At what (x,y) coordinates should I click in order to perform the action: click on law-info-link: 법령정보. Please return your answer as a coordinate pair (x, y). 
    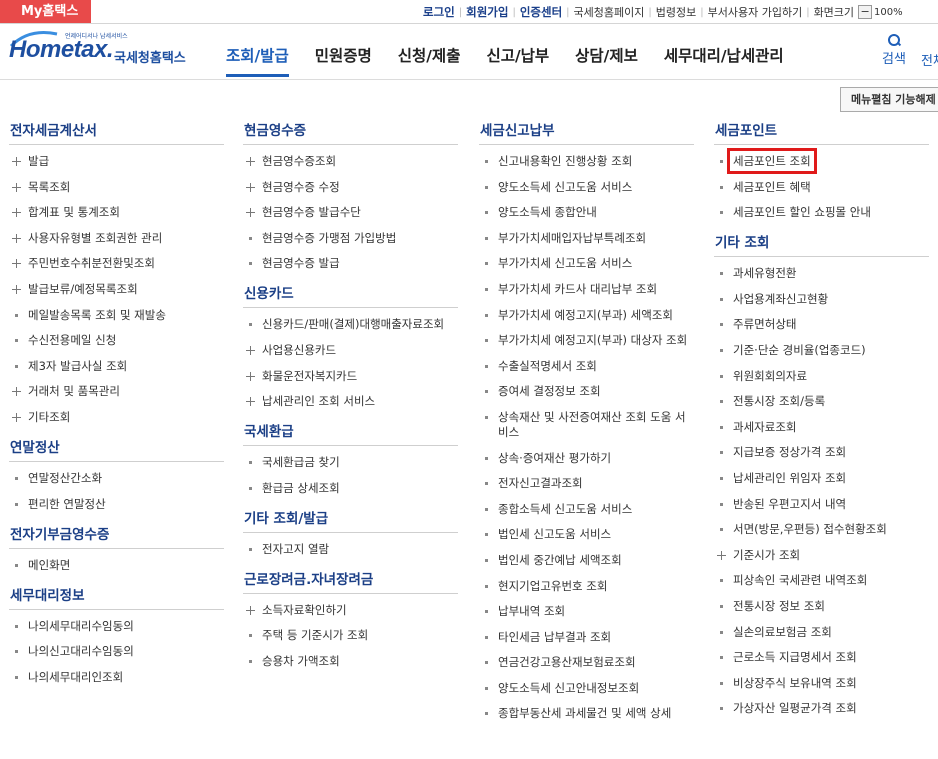
    Looking at the image, I should click on (676, 12).